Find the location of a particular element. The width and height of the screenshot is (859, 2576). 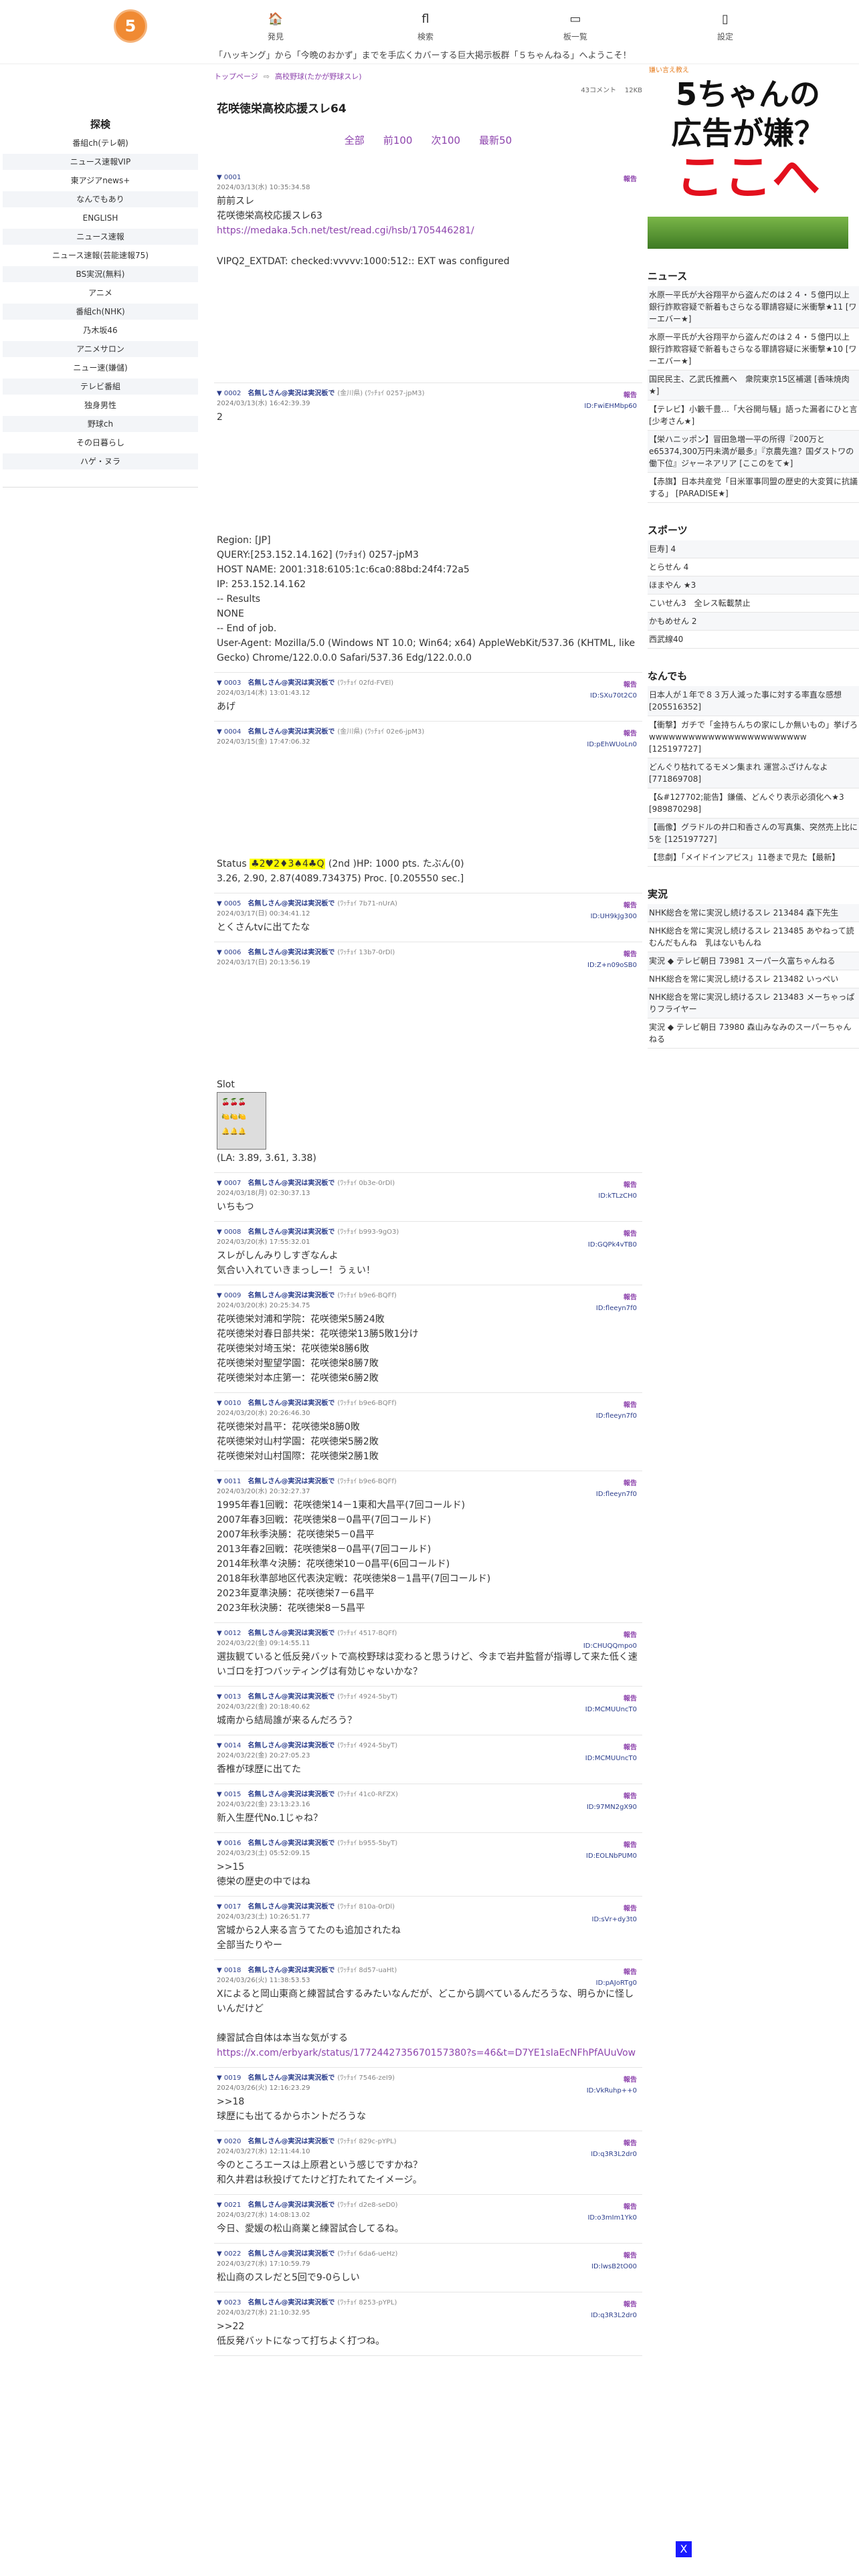

post-id: ID:Z+n09oSB0 is located at coordinates (612, 966).